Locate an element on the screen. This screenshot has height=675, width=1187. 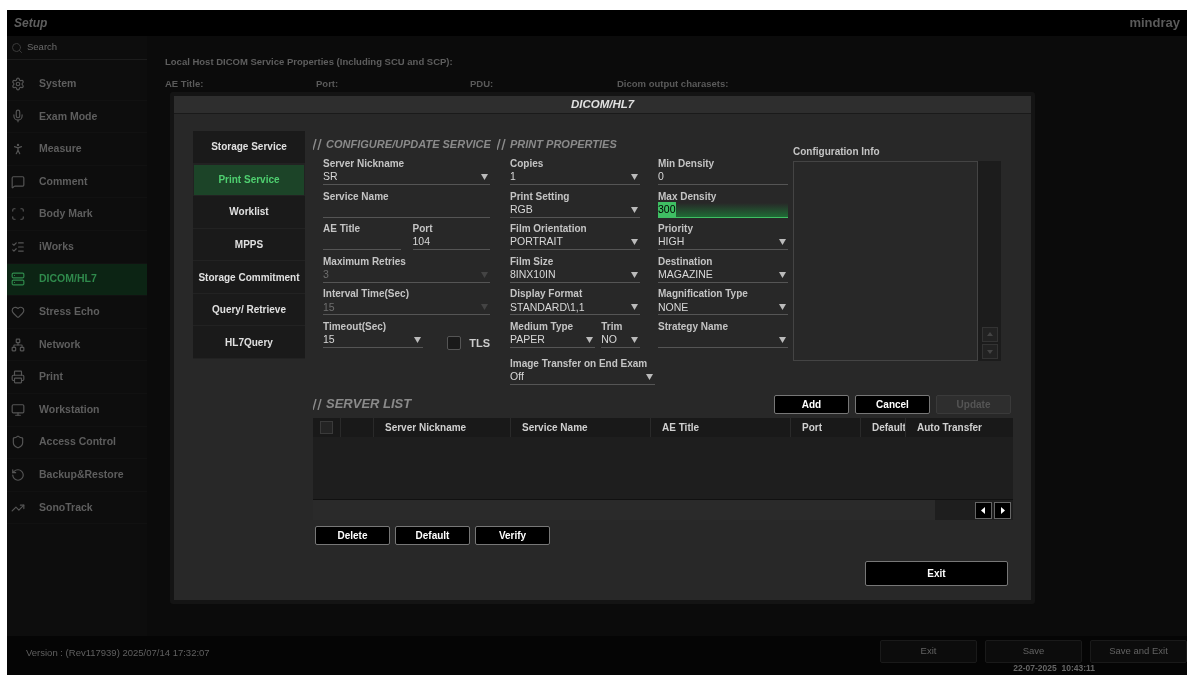
scroll-right-icon is located at coordinates (1002, 510).